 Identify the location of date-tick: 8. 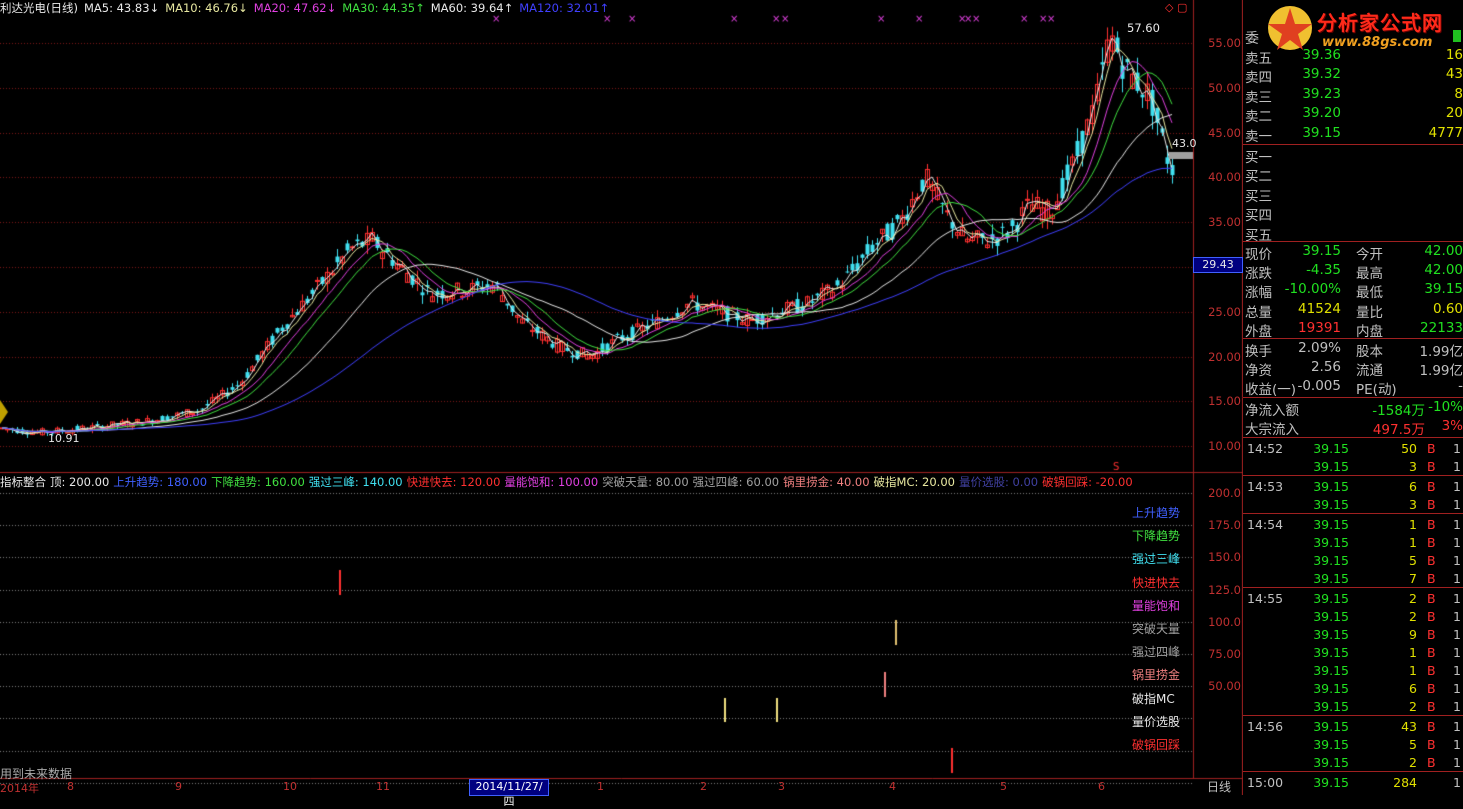
(70, 786).